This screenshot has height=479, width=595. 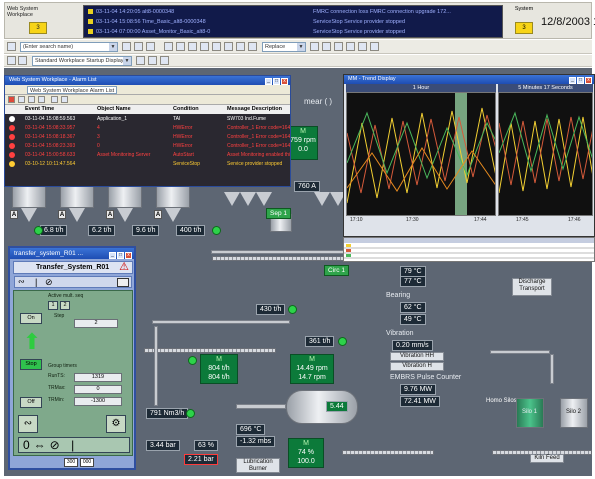 I want to click on column-header: Object Name, so click(x=127, y=109).